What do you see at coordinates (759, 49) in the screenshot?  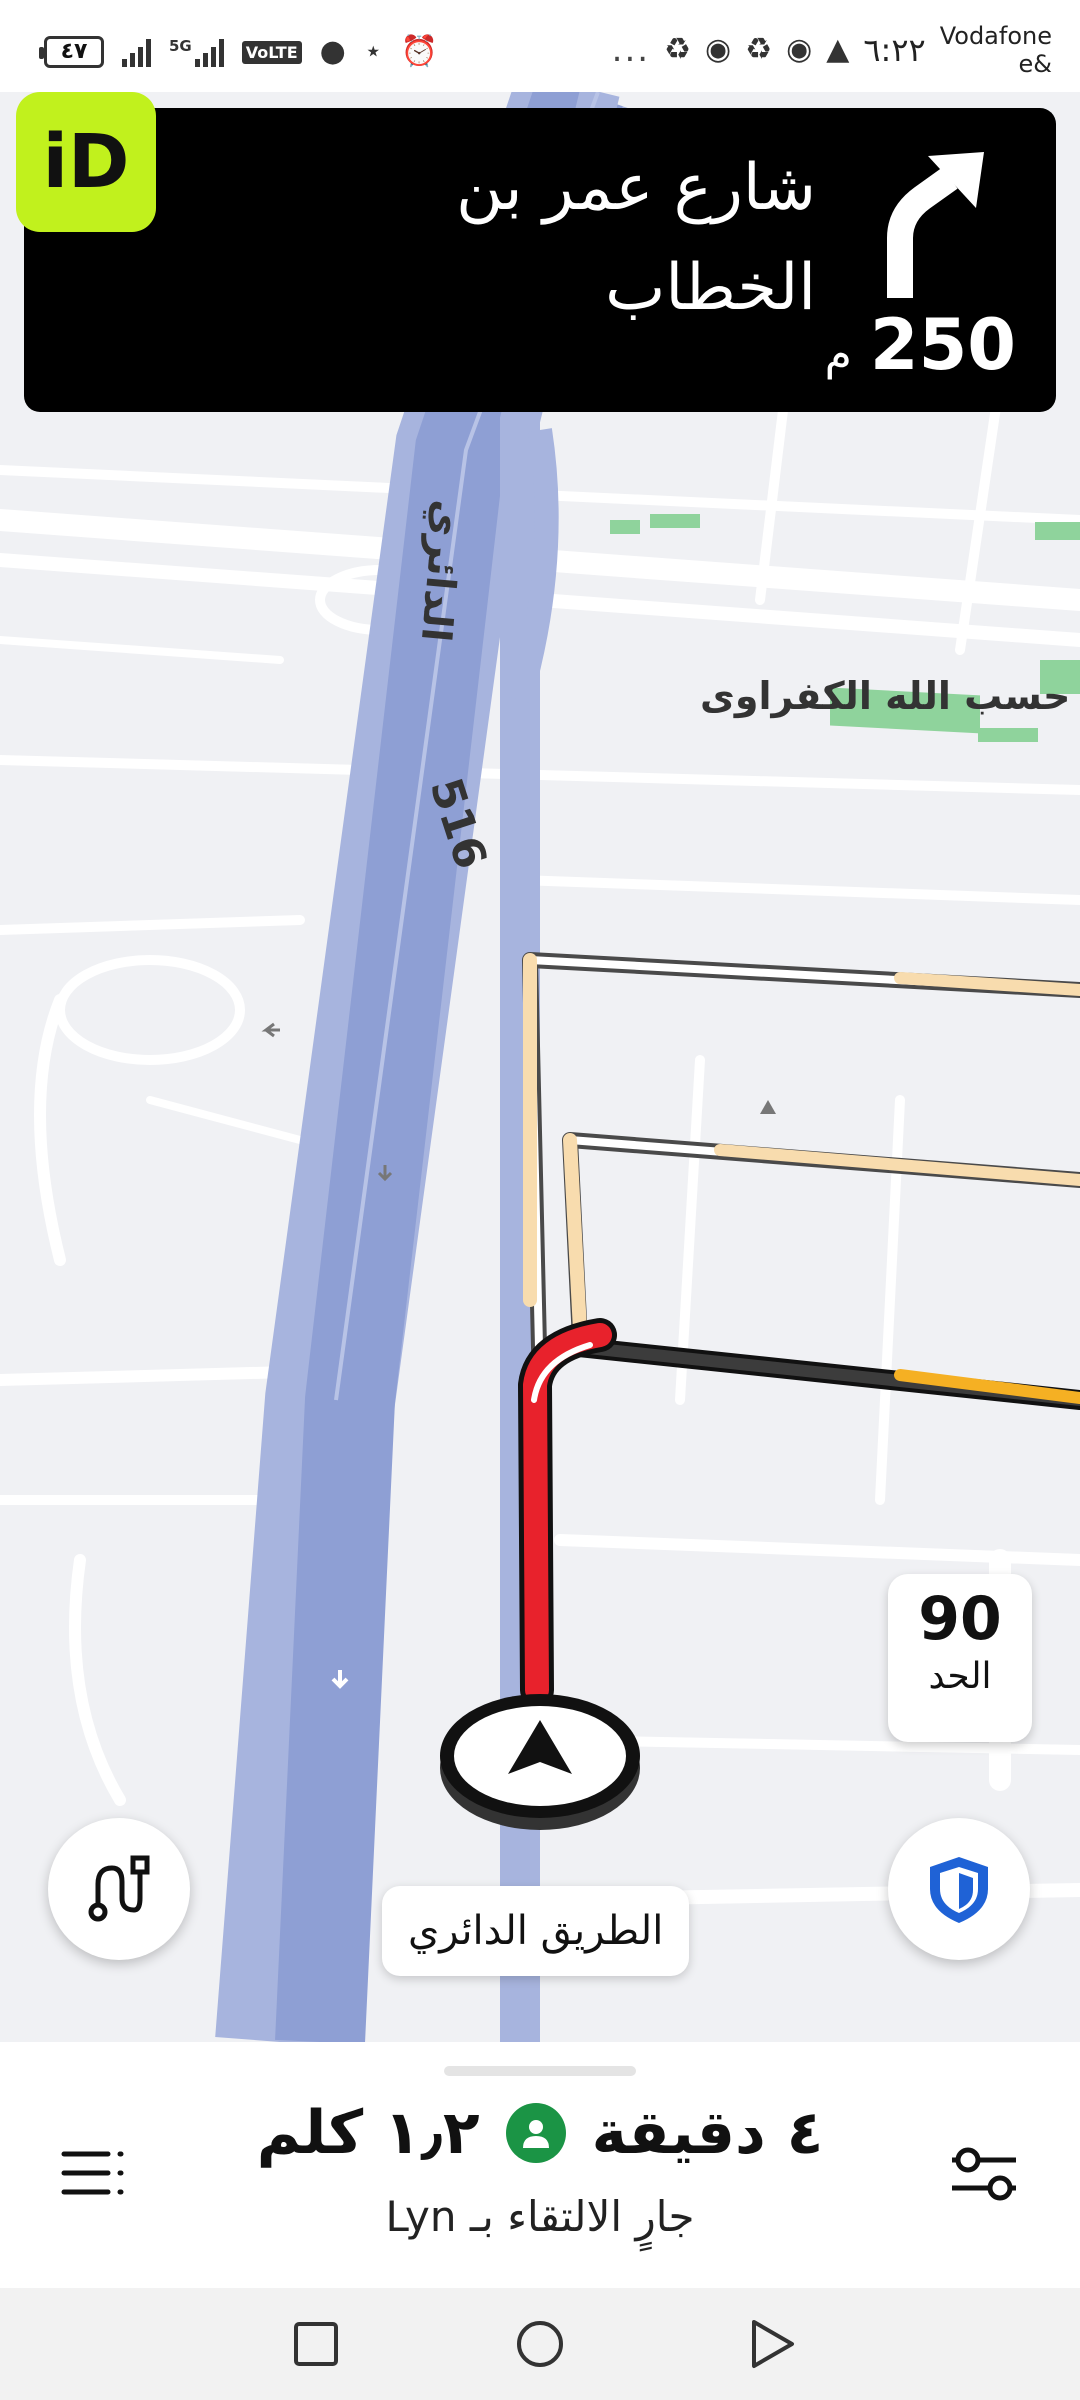 I see `app-notification-icon-2: ♻` at bounding box center [759, 49].